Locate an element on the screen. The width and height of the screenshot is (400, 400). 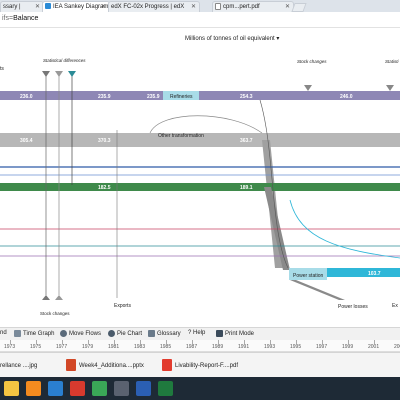
power-output-value: 103.7 is located at coordinates (374, 274).